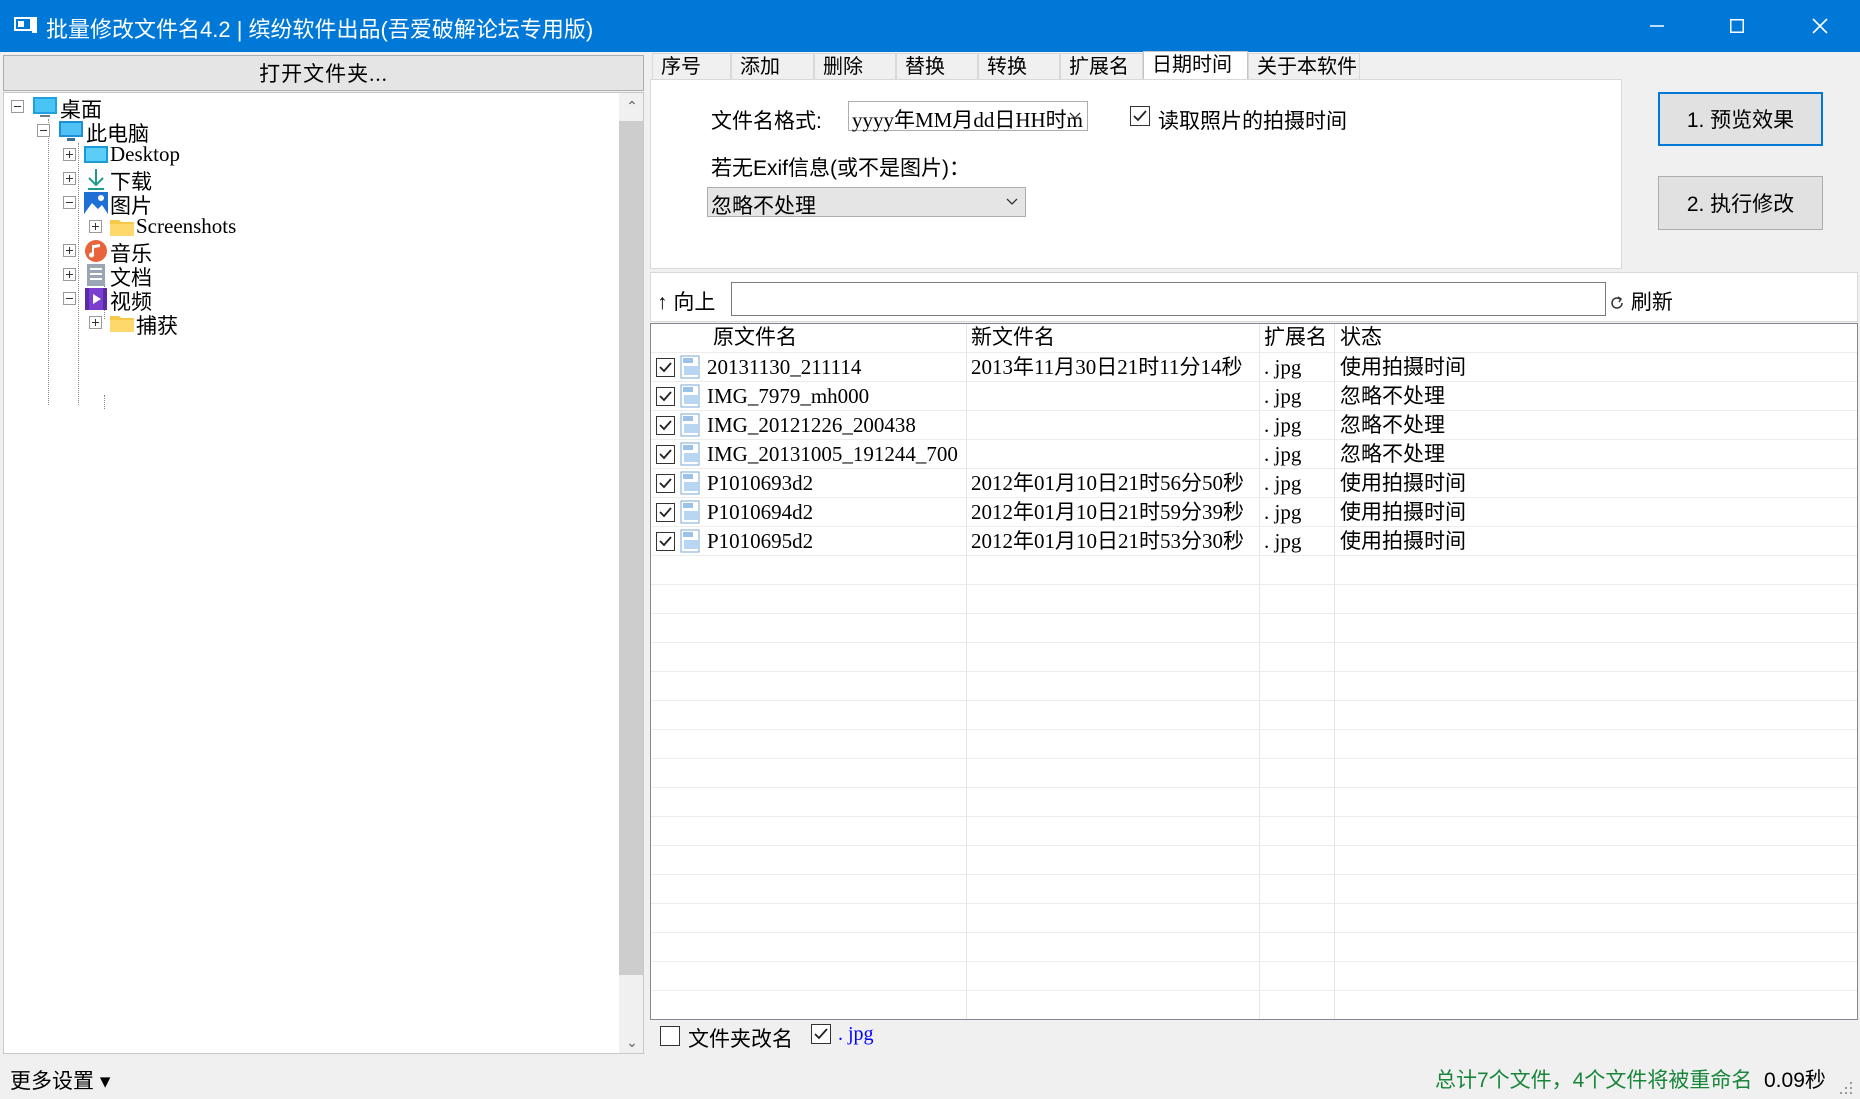 This screenshot has width=1860, height=1099. I want to click on up-button: ↑ 向上, so click(686, 301).